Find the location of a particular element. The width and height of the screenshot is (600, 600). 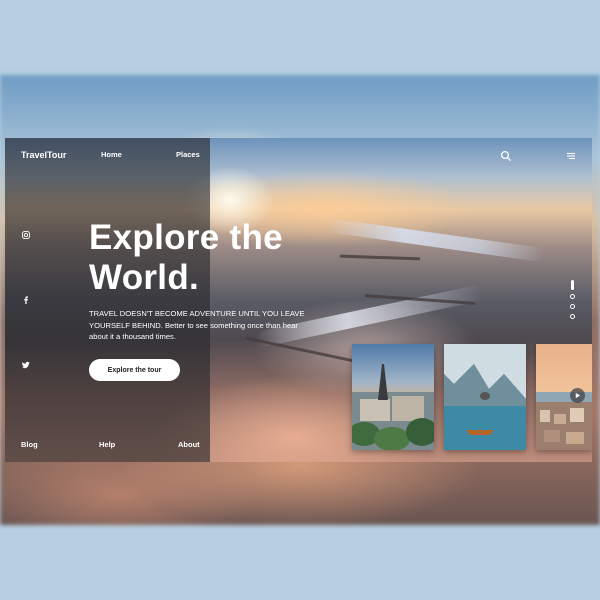

footer-about-link: About is located at coordinates (189, 444).